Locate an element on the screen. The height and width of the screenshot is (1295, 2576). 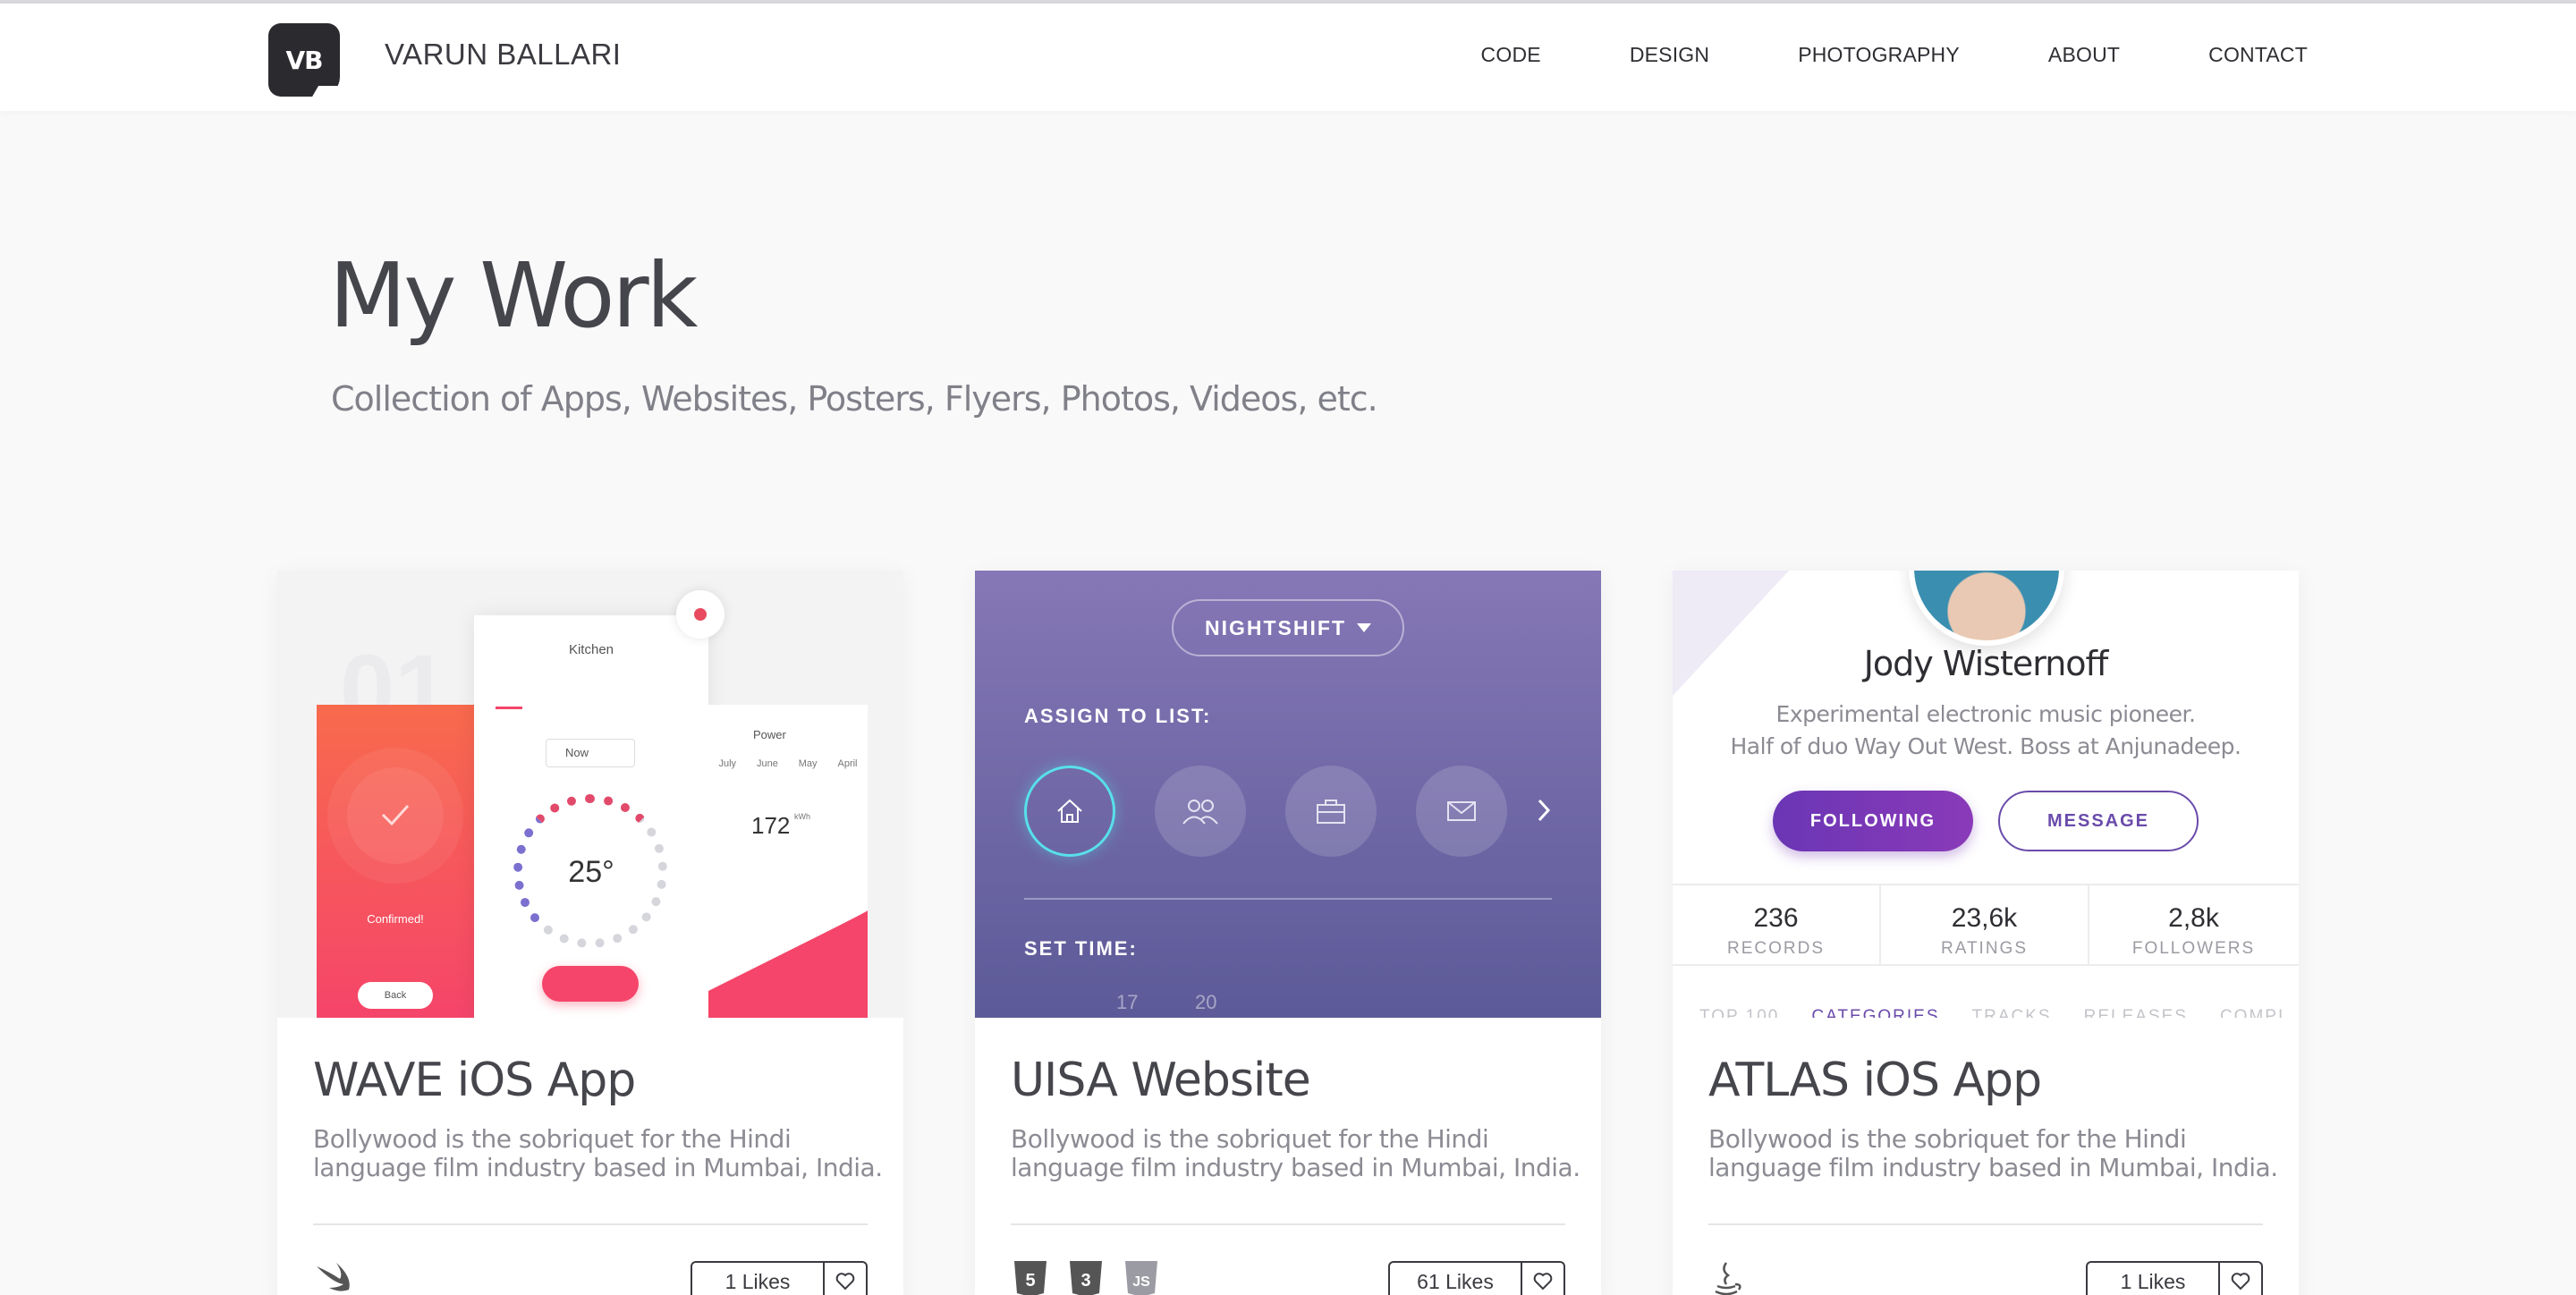
briefcase-option is located at coordinates (1331, 811).